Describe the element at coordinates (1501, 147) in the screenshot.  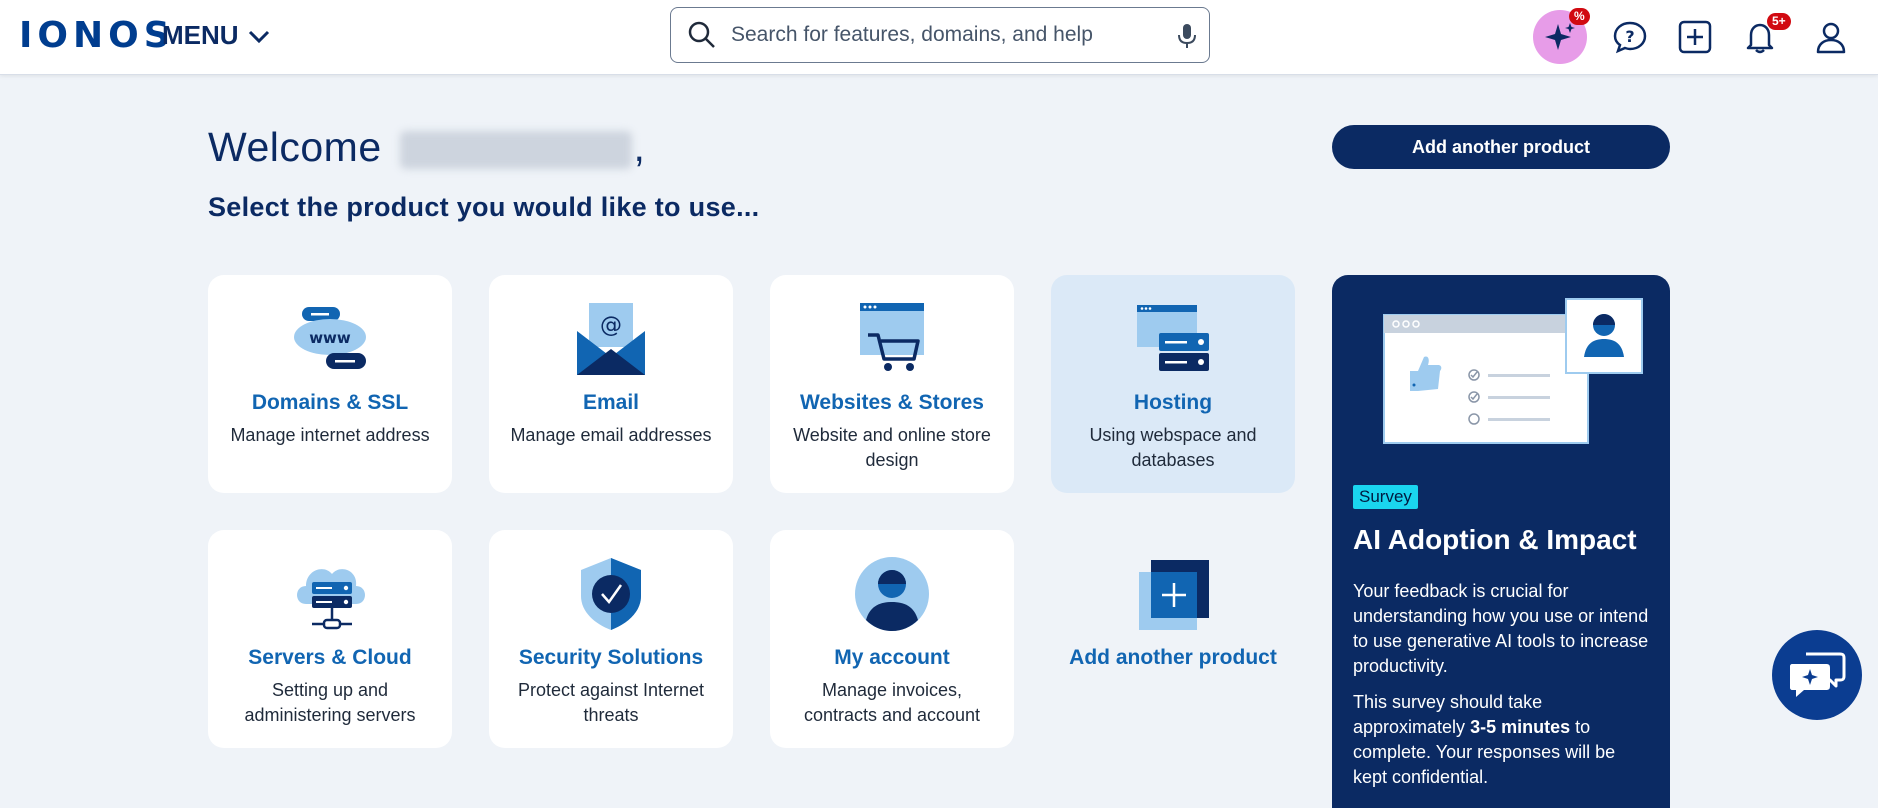
I see `add-another-product-button: Add another product` at that location.